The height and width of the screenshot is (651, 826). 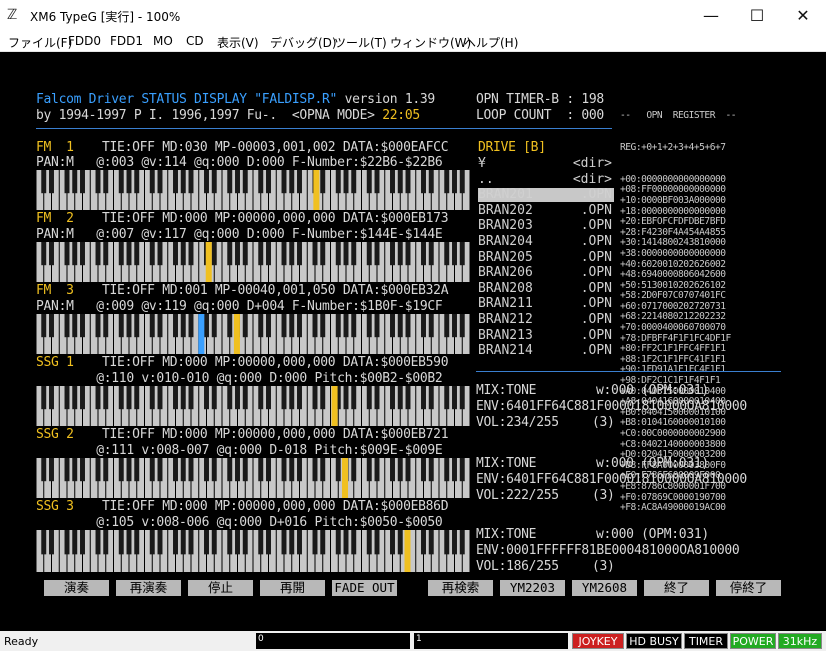 What do you see at coordinates (292, 588) in the screenshot?
I see `resume-button: 再開` at bounding box center [292, 588].